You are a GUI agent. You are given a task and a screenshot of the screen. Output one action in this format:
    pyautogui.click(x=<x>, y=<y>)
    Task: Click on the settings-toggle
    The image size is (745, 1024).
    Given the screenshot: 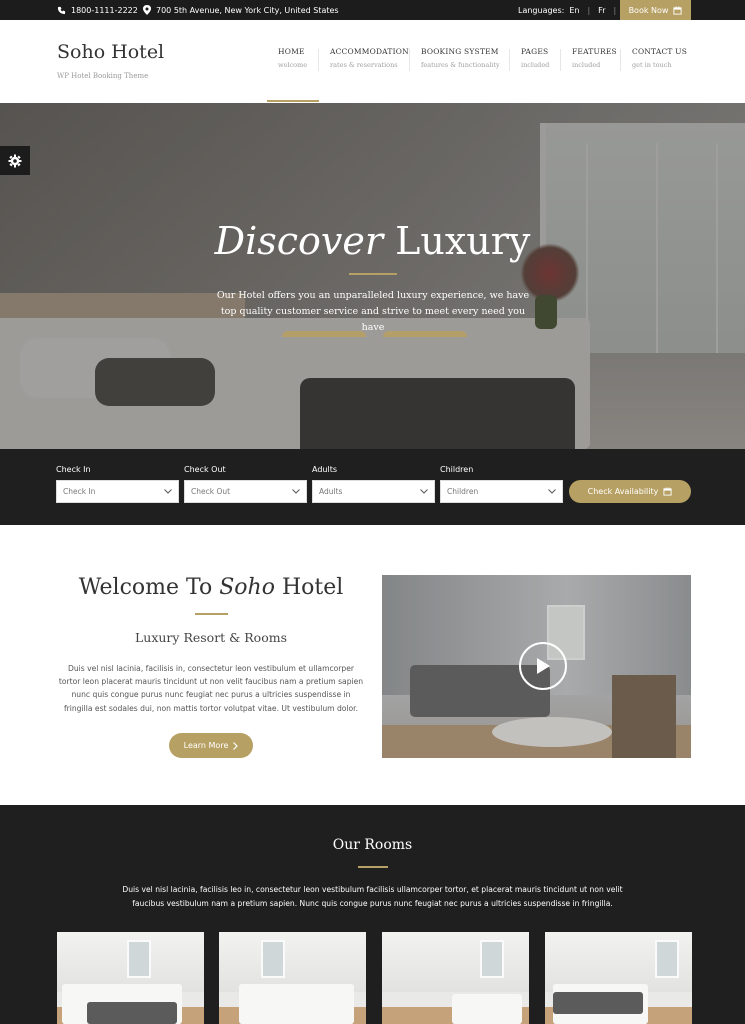 What is the action you would take?
    pyautogui.click(x=15, y=160)
    